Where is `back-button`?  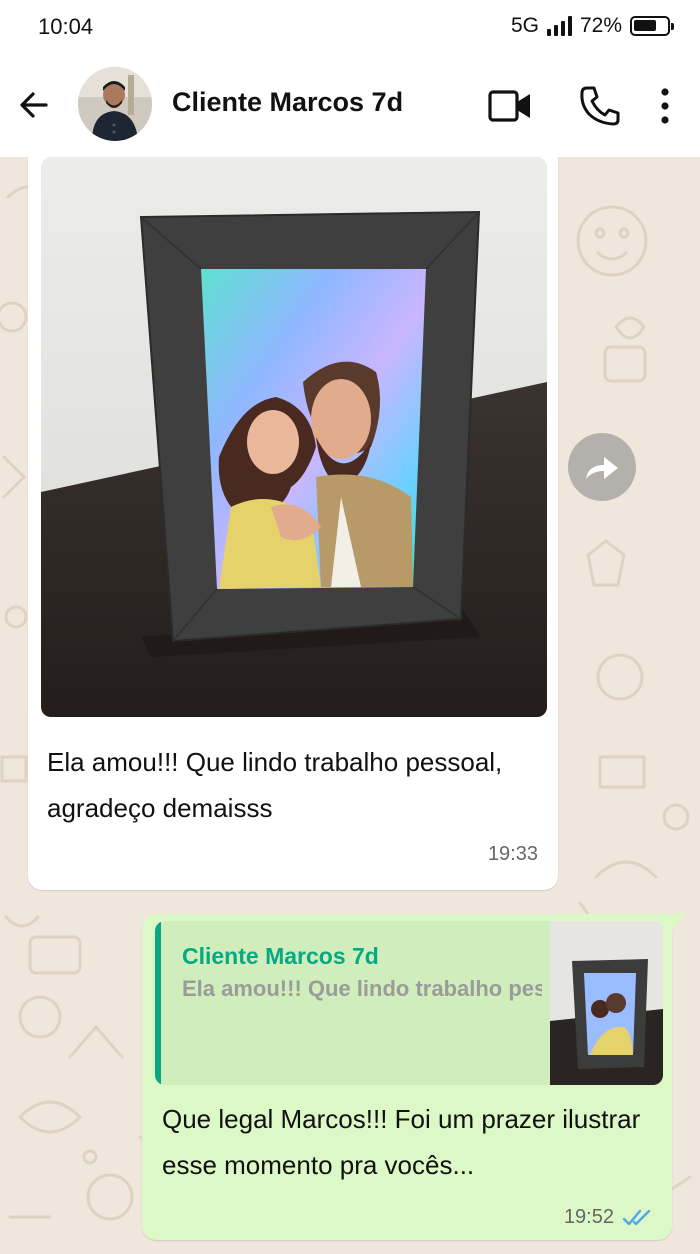 back-button is located at coordinates (34, 105).